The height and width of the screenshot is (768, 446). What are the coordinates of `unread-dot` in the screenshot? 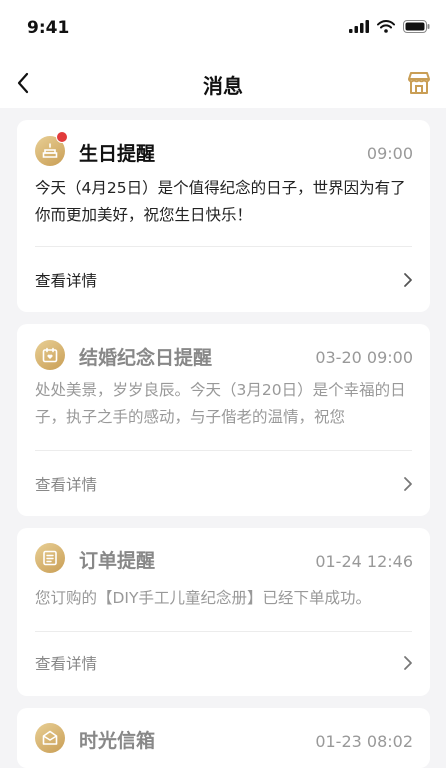 It's located at (62, 137).